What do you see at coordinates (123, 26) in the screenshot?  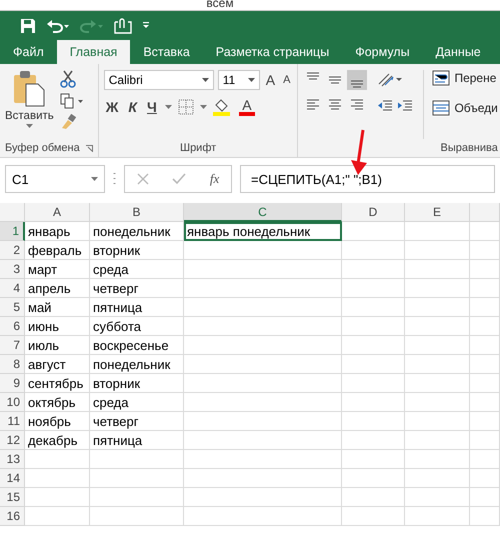 I see `touch-mode-icon` at bounding box center [123, 26].